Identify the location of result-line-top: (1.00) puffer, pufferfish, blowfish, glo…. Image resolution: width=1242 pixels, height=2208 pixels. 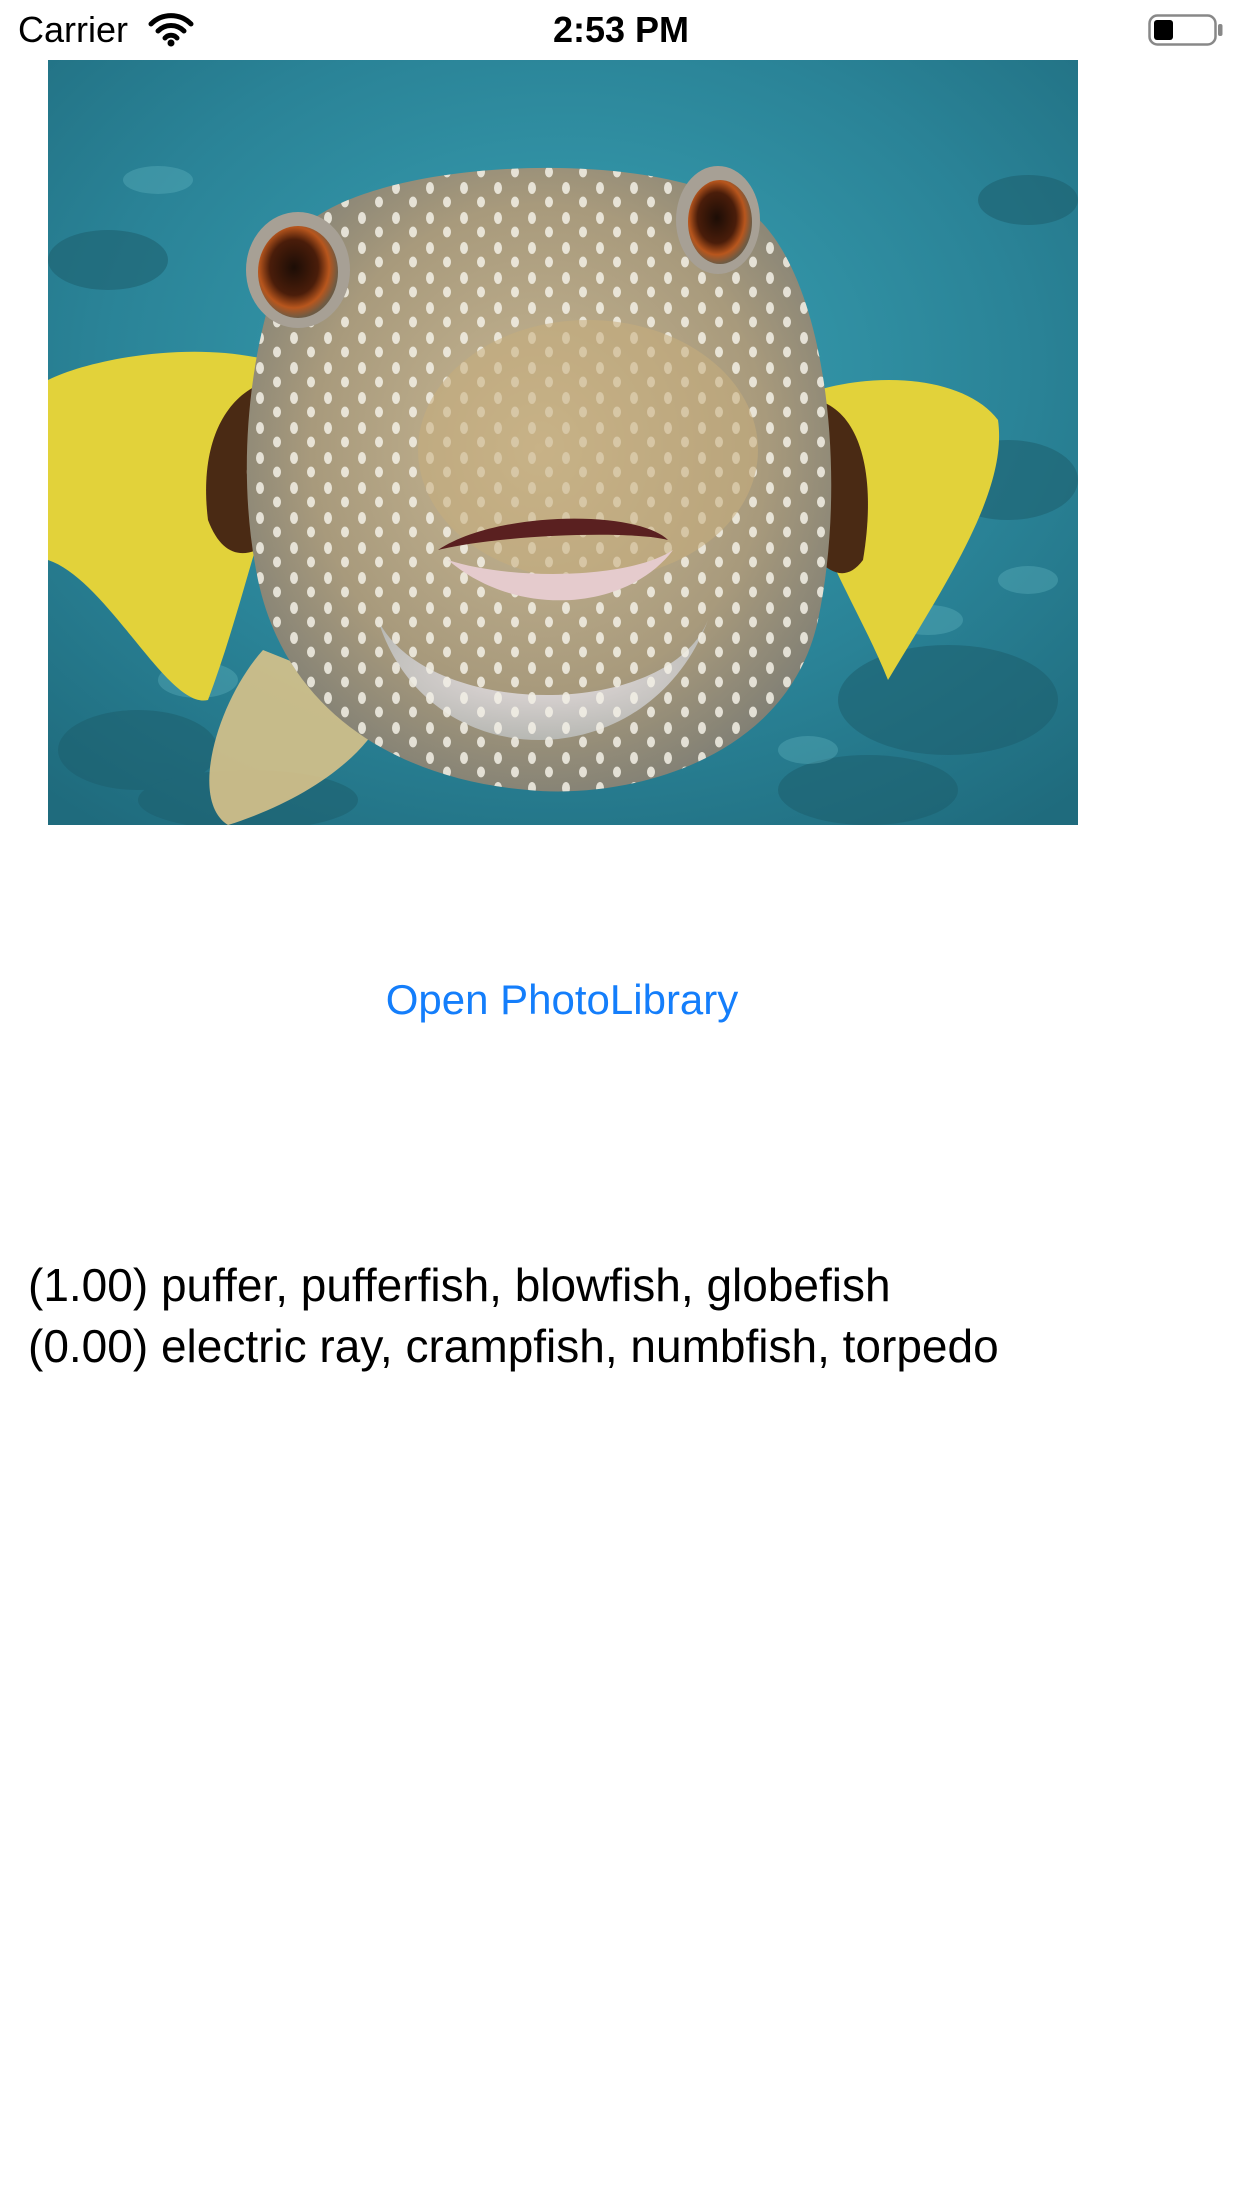
(459, 1285).